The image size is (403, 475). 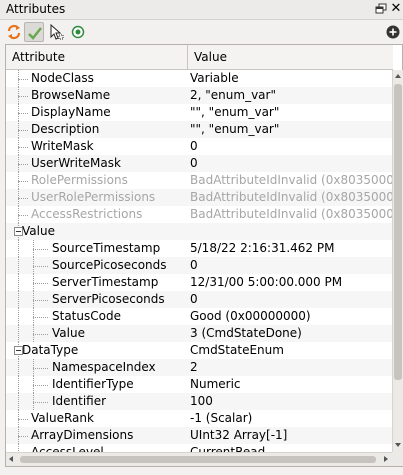 I want to click on vertical-scroll-thumb, so click(x=398, y=232).